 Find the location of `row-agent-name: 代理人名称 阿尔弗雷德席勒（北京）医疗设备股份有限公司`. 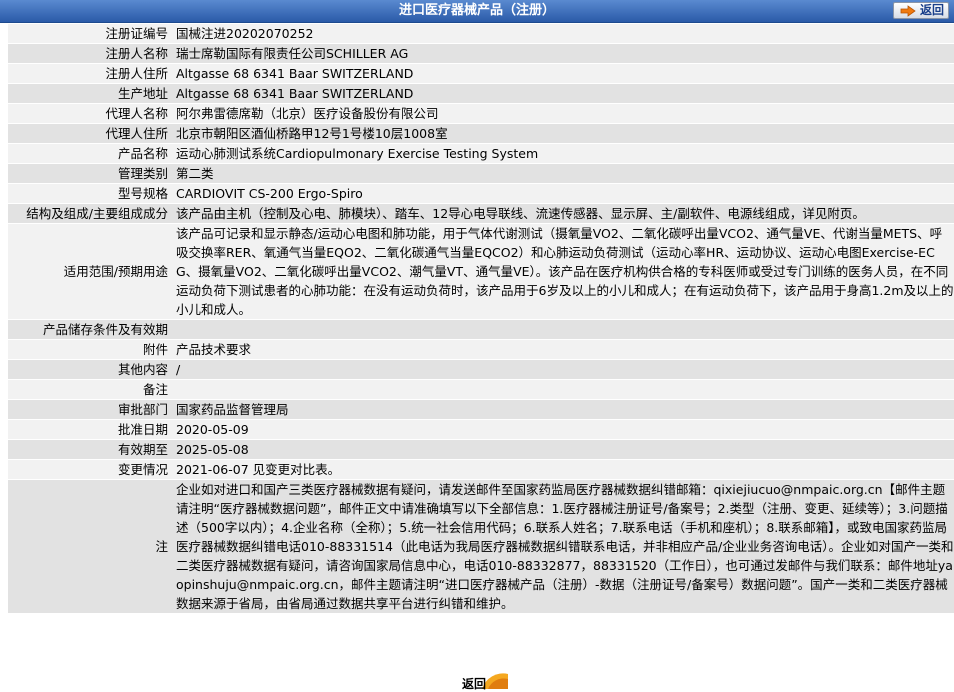

row-agent-name: 代理人名称 阿尔弗雷德席勒（北京）医疗设备股份有限公司 is located at coordinates (481, 113).